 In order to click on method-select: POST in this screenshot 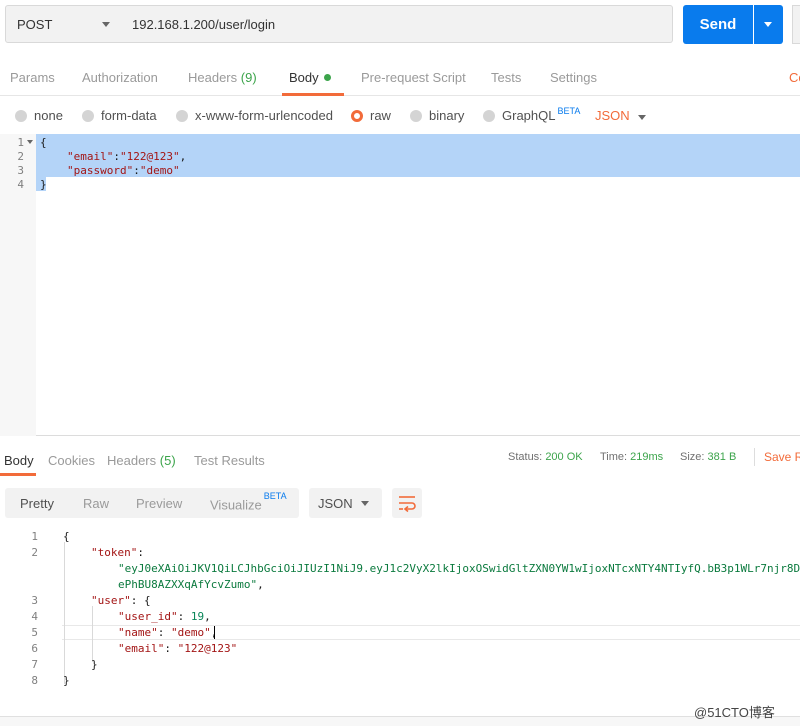, I will do `click(64, 24)`.